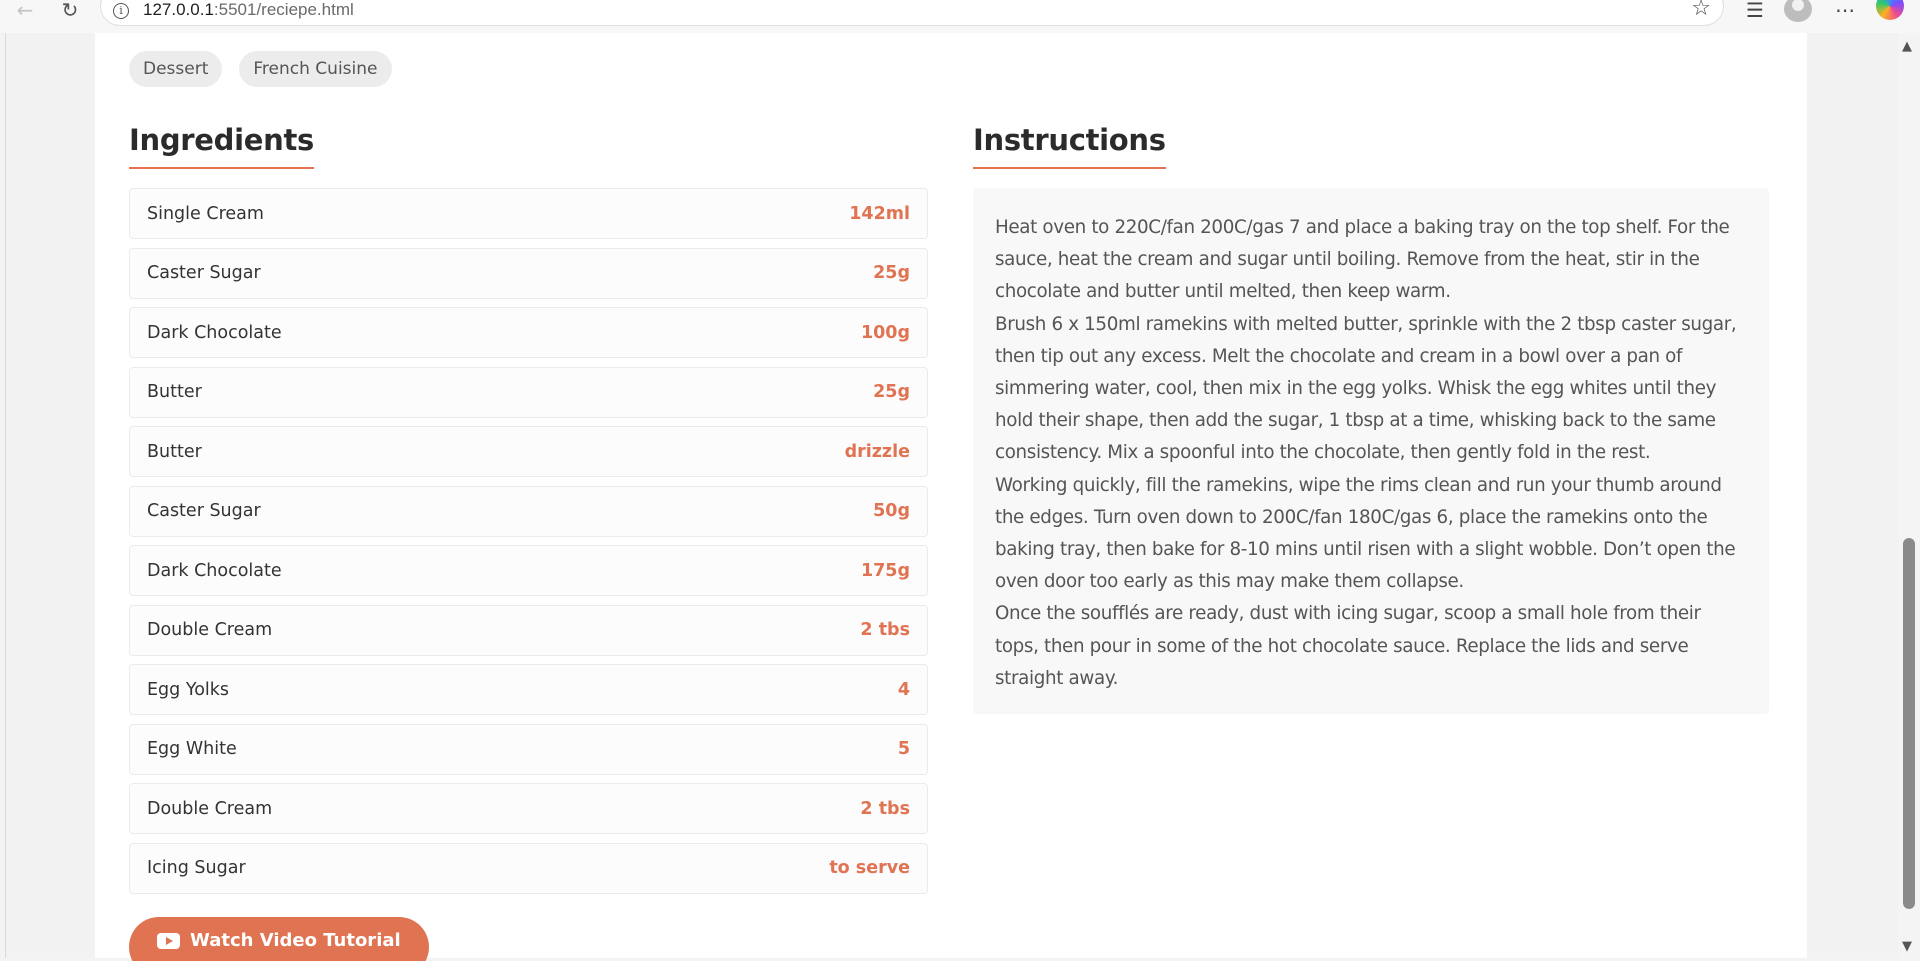 Image resolution: width=1920 pixels, height=961 pixels. Describe the element at coordinates (1907, 46) in the screenshot. I see `scroll-up-arrow-icon: ▲` at that location.